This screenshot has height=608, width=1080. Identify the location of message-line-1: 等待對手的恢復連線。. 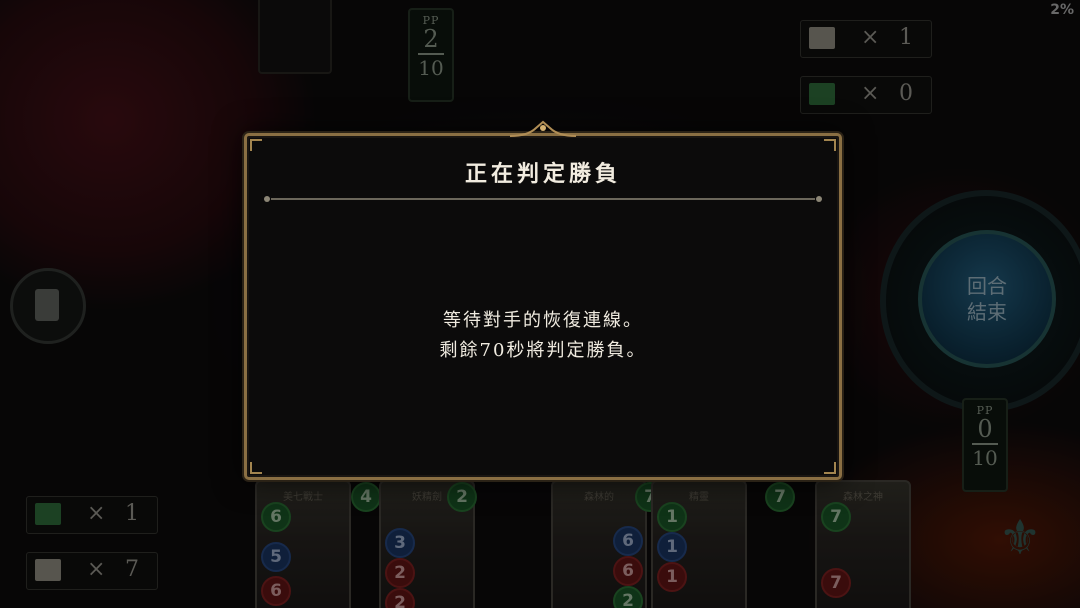
(543, 320).